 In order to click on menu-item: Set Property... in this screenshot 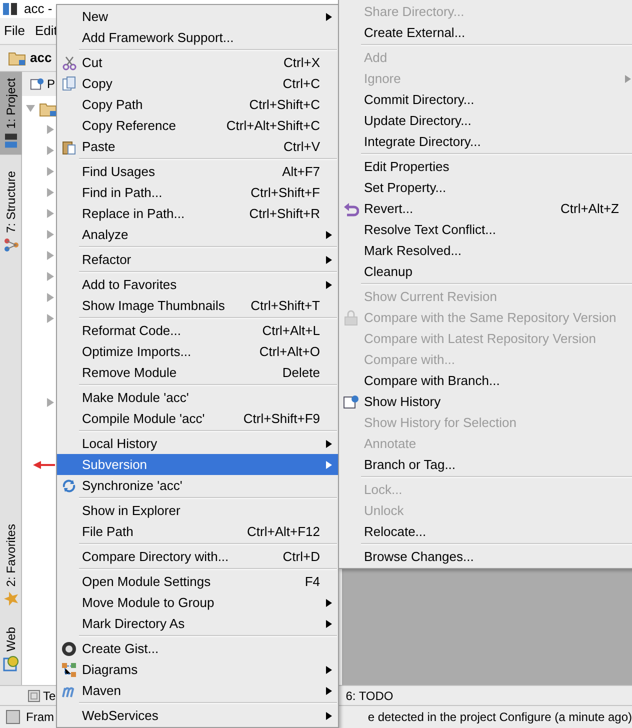, I will do `click(485, 187)`.